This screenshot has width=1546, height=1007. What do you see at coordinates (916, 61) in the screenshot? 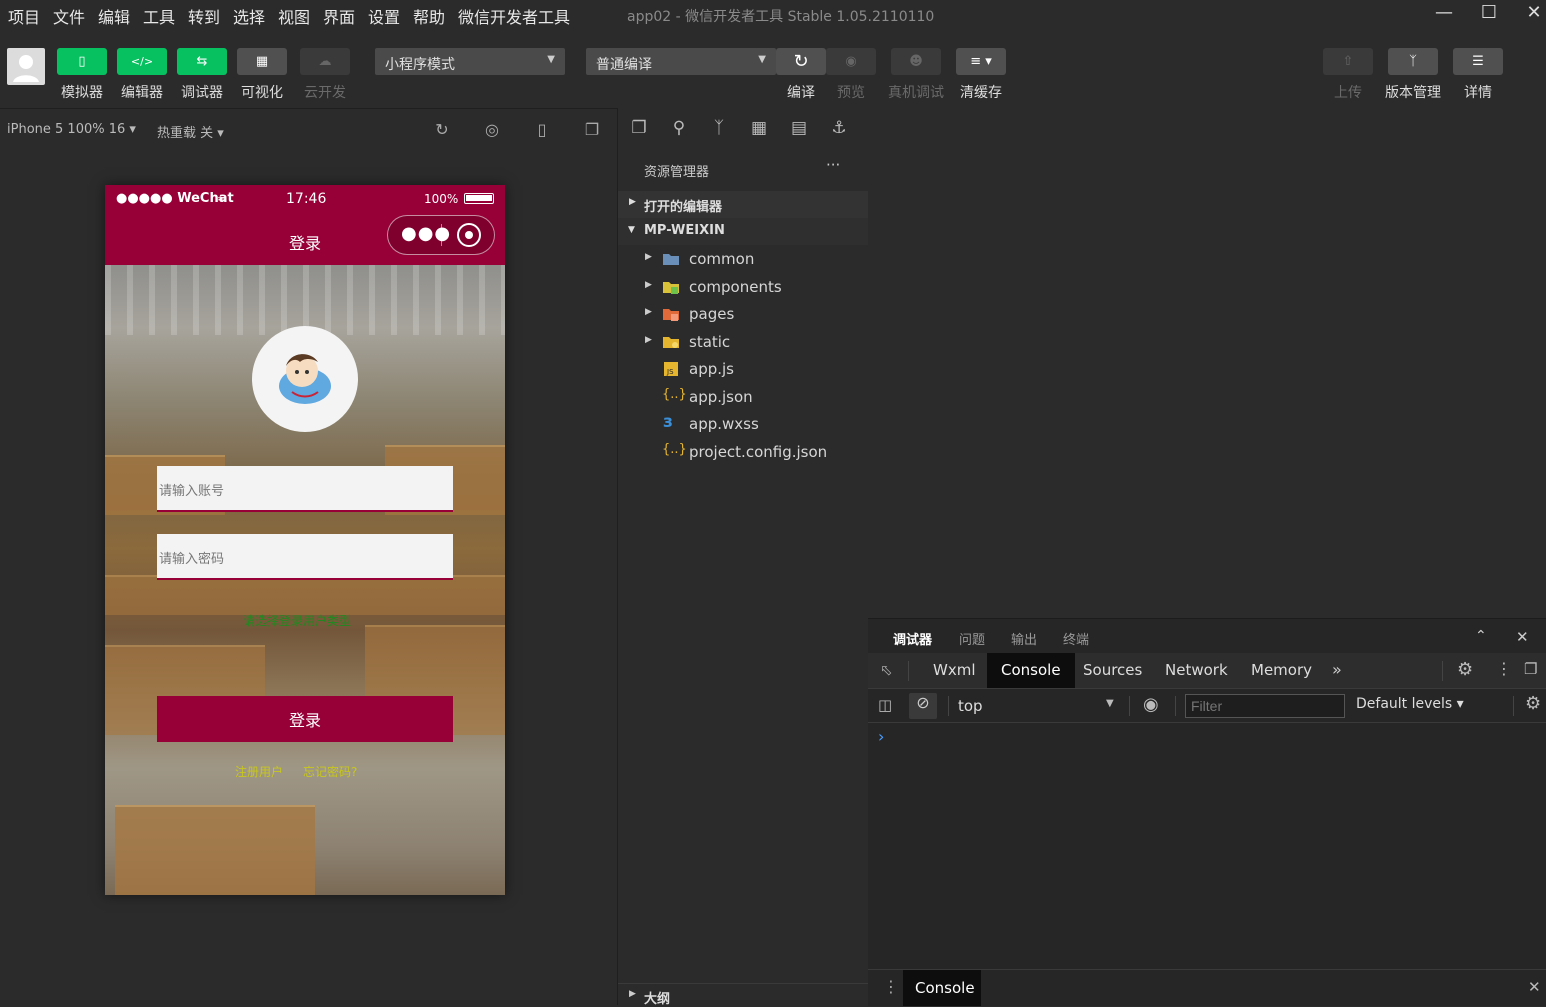
I see `real-device-debug-button: ☻` at bounding box center [916, 61].